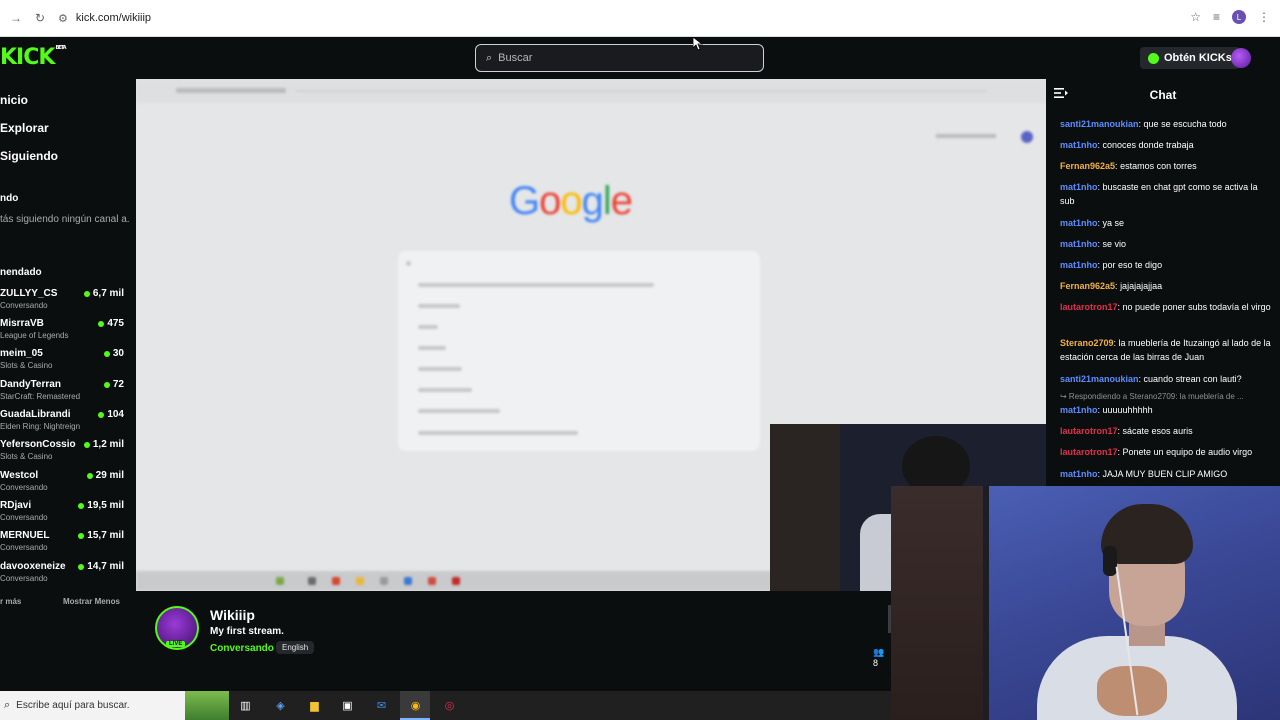 This screenshot has height=720, width=1280. What do you see at coordinates (1158, 166) in the screenshot?
I see `chat-message-text: estamos con torres` at bounding box center [1158, 166].